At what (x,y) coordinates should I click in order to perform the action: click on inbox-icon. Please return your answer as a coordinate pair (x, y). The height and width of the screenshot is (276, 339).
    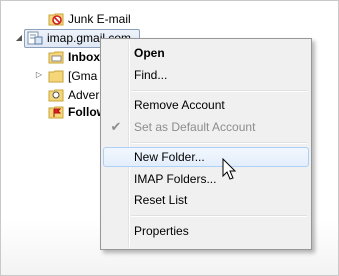
    Looking at the image, I should click on (56, 57).